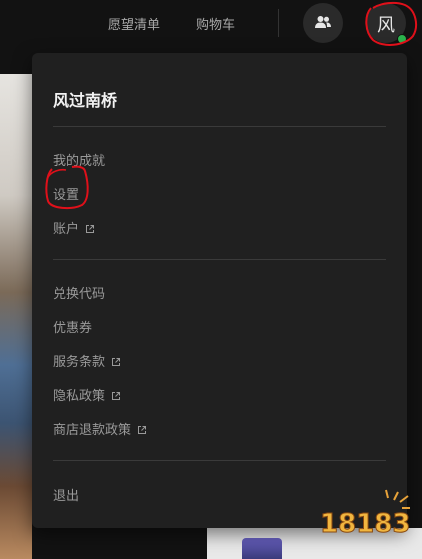 This screenshot has width=422, height=559. I want to click on wishlist-link: 愿望清单, so click(134, 23).